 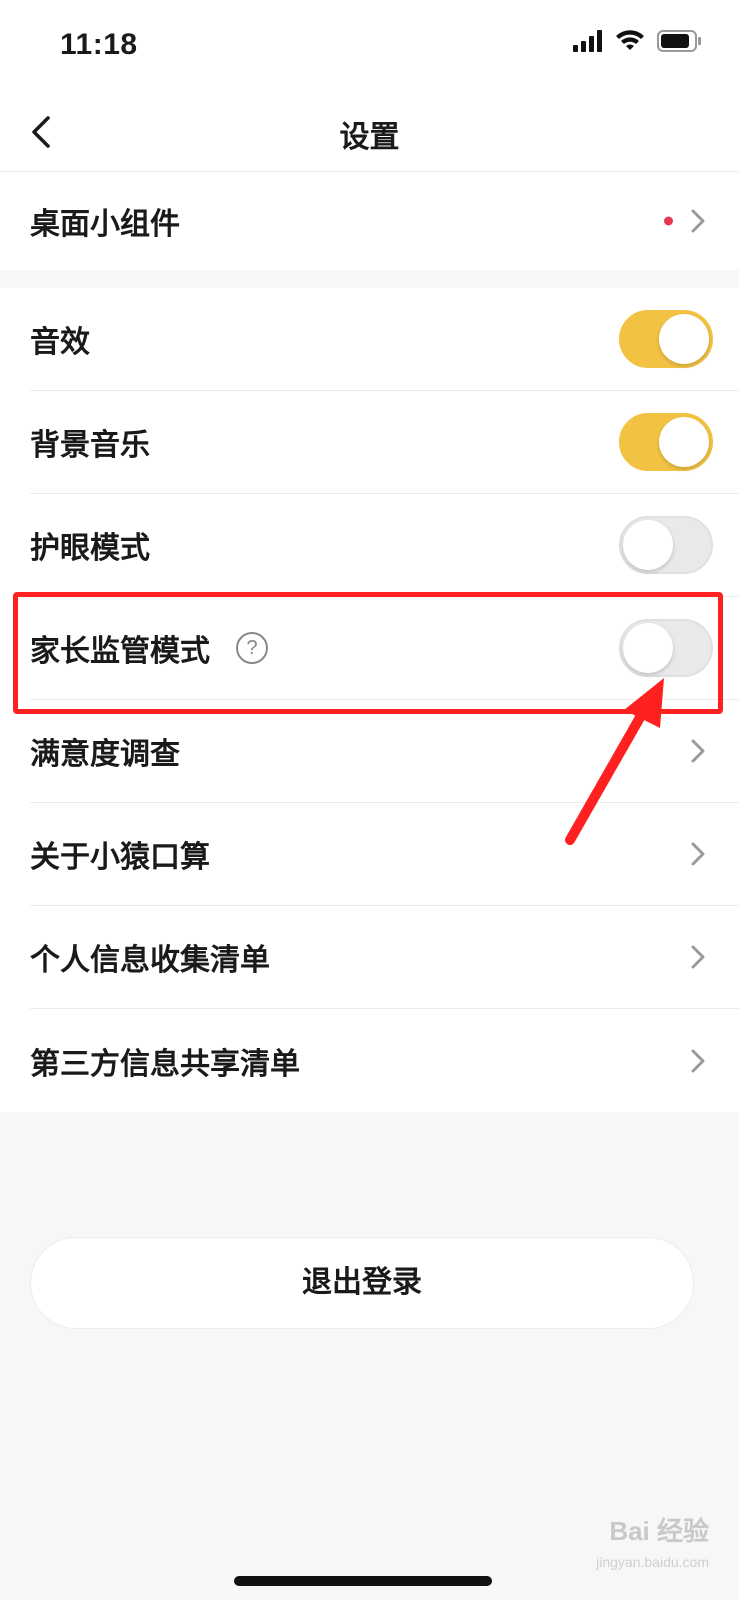 I want to click on nav-bar: 设置, so click(x=369, y=132).